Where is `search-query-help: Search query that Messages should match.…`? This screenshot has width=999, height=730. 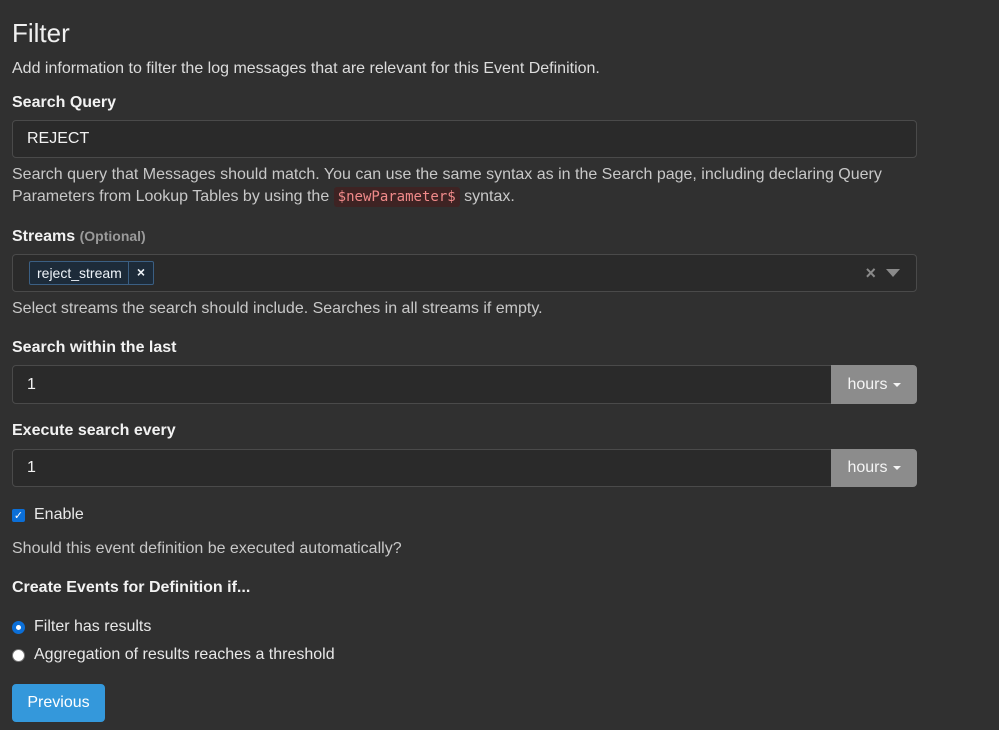
search-query-help: Search query that Messages should match.… is located at coordinates (472, 186).